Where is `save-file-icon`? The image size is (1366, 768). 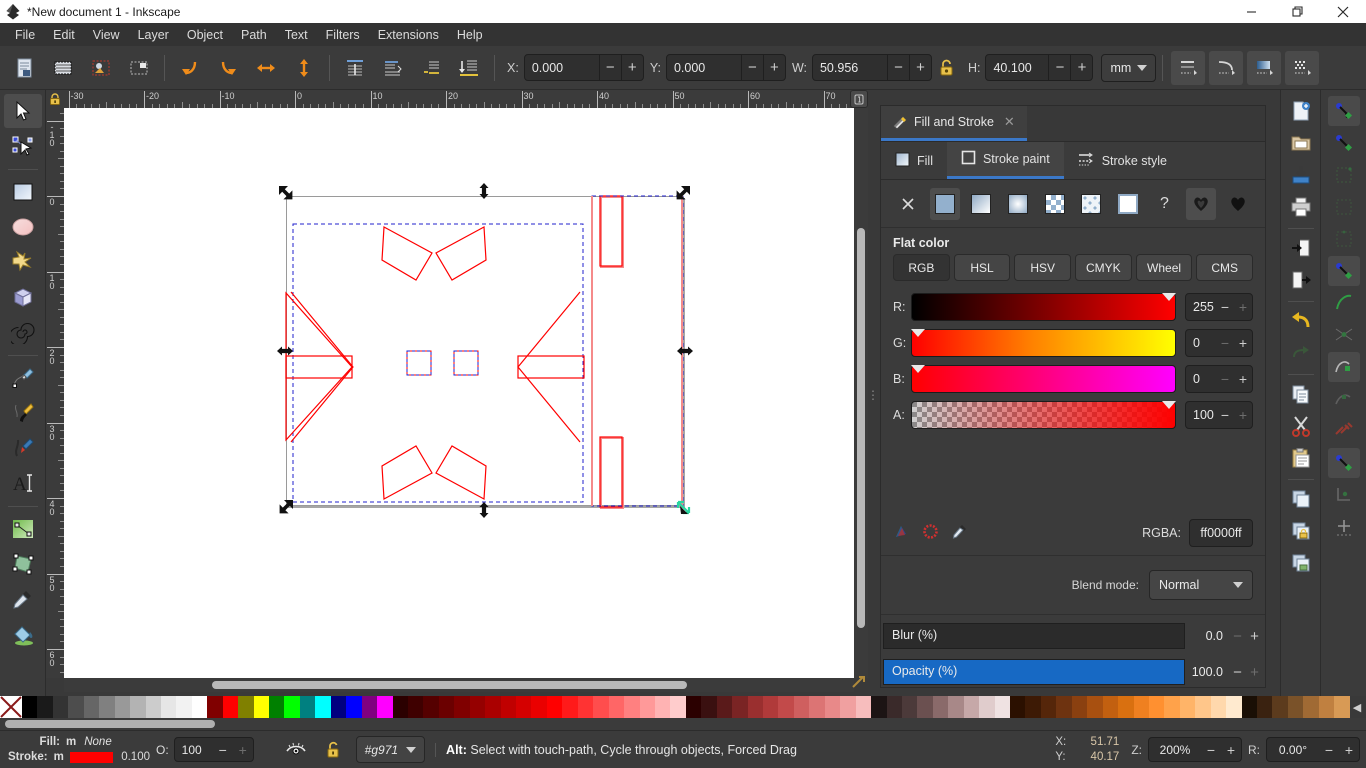
save-file-icon is located at coordinates (1301, 175).